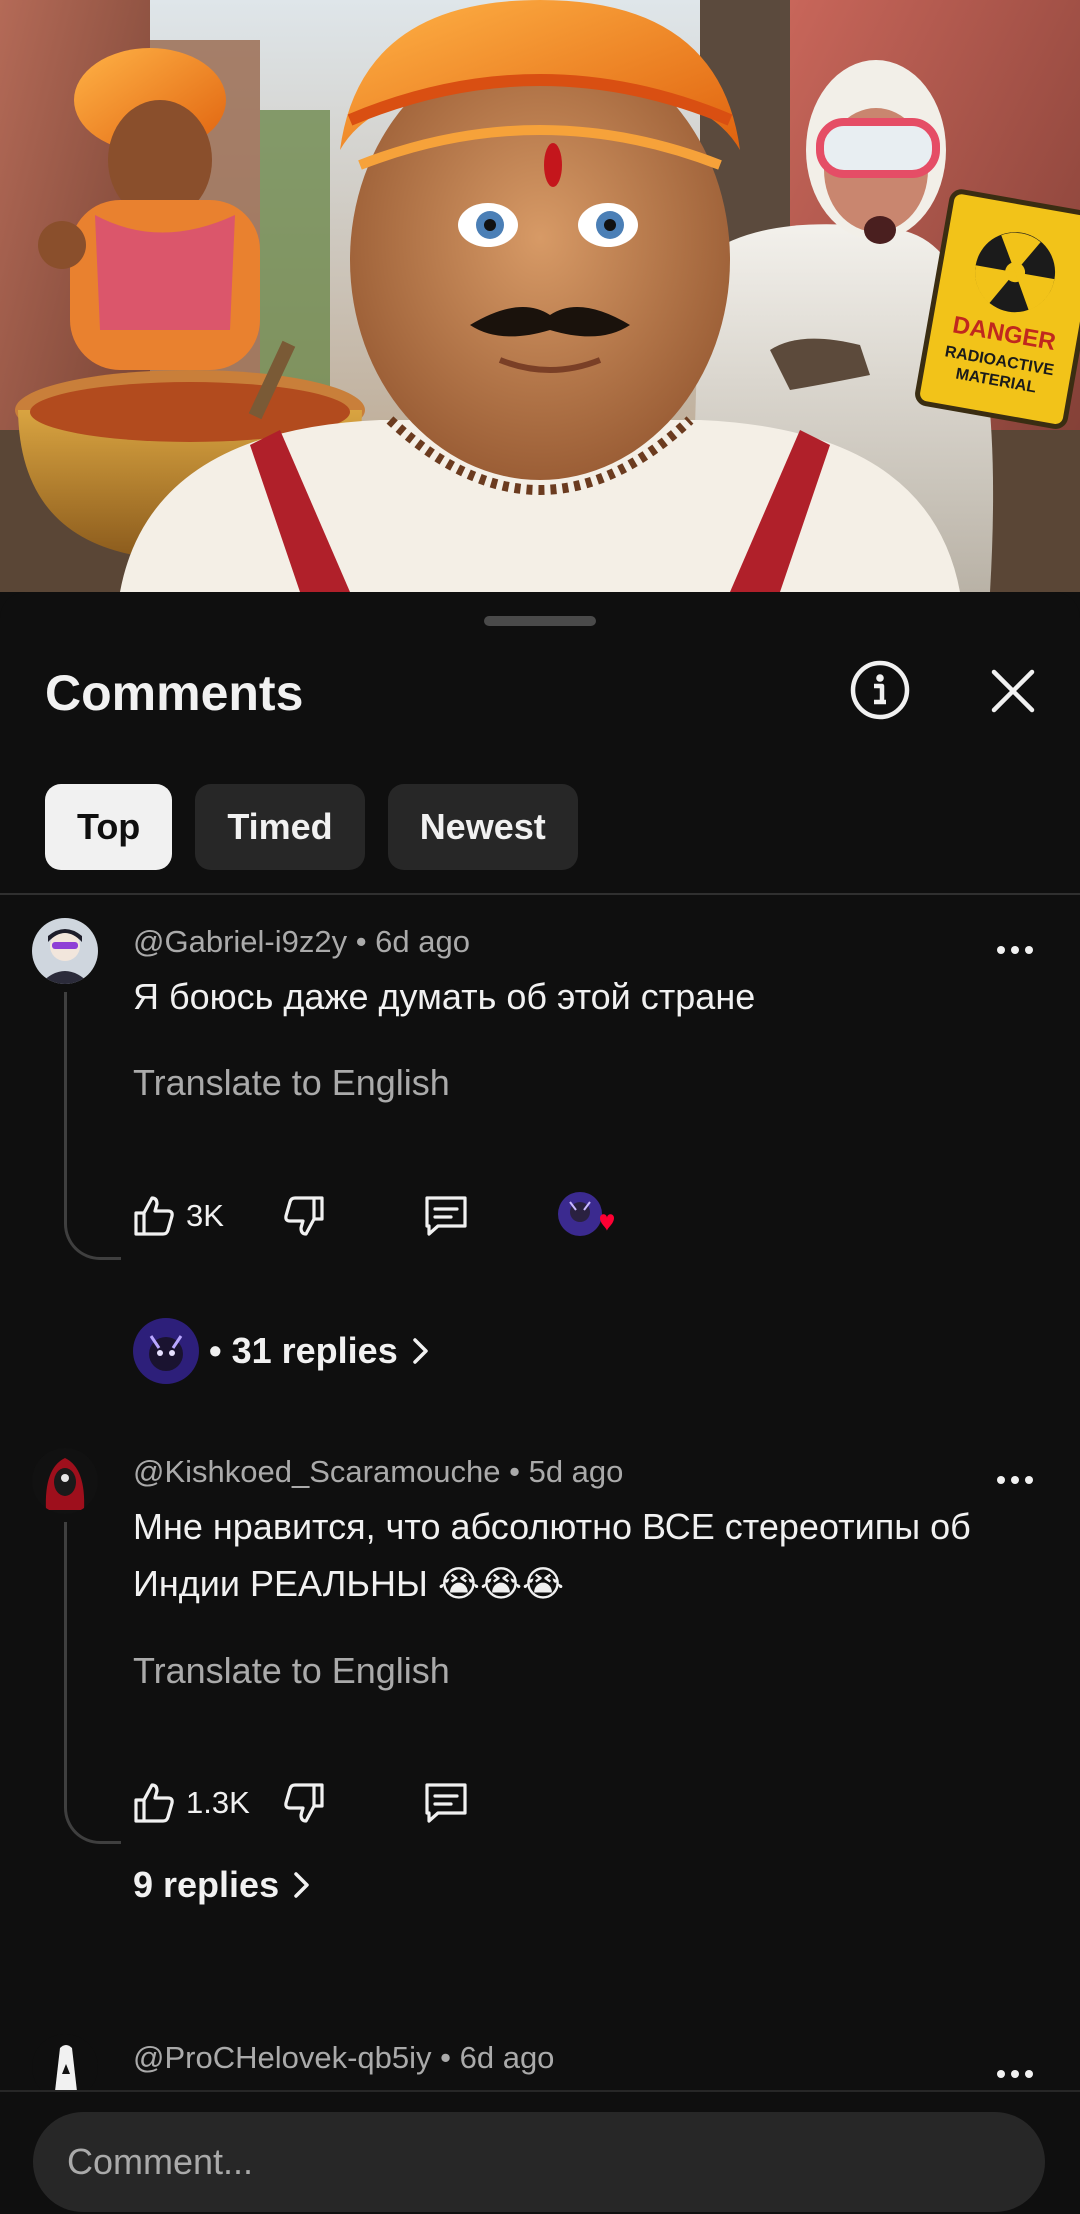  Describe the element at coordinates (218, 1802) in the screenshot. I see `like-count: 1.3K` at that location.